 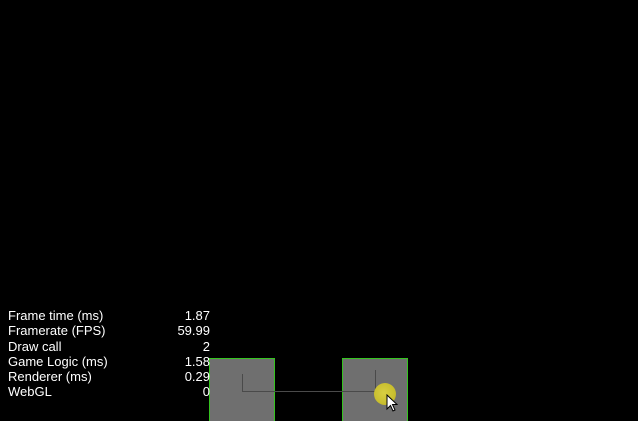 I want to click on stat-row-renderer: Renderer (ms) 0.29, so click(x=109, y=376).